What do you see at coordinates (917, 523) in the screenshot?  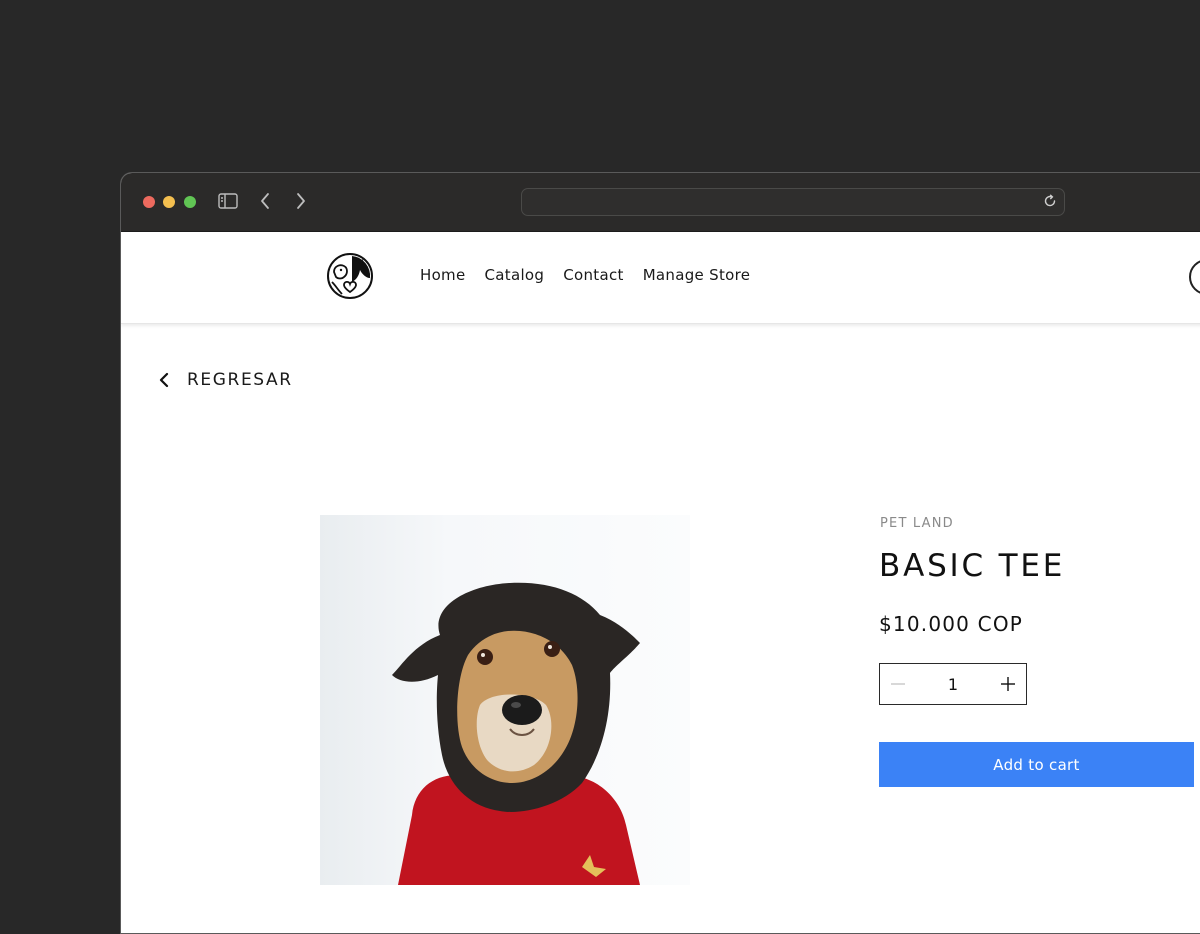 I see `product-vendor: PET LAND` at bounding box center [917, 523].